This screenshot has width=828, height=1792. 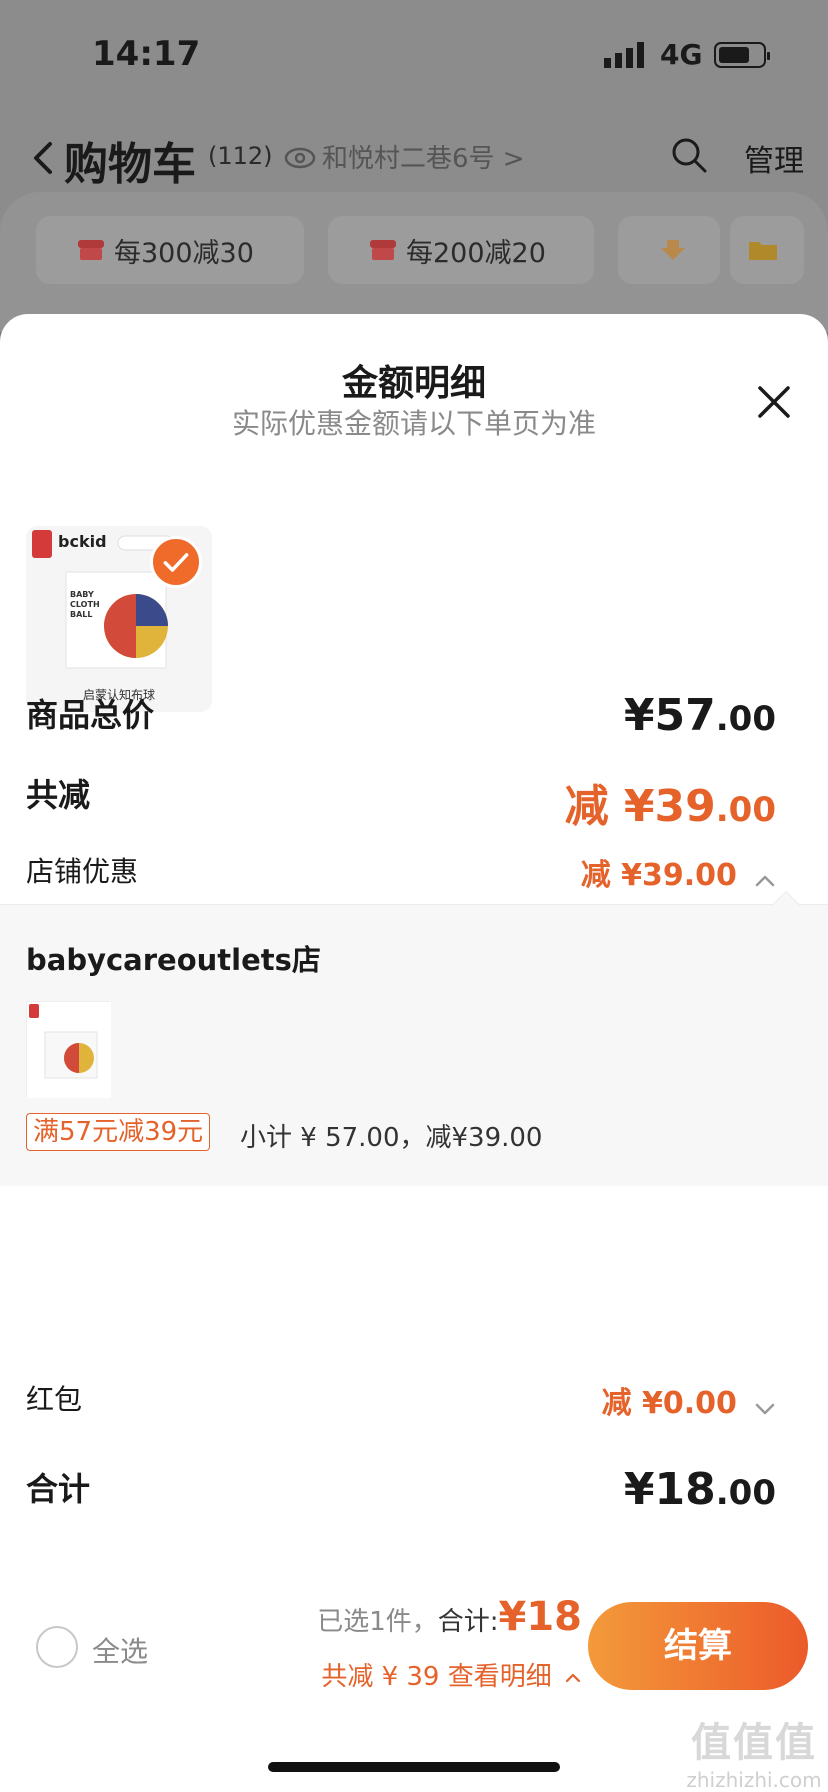 I want to click on delivery-location: 和悦村二巷6号 >, so click(x=423, y=156).